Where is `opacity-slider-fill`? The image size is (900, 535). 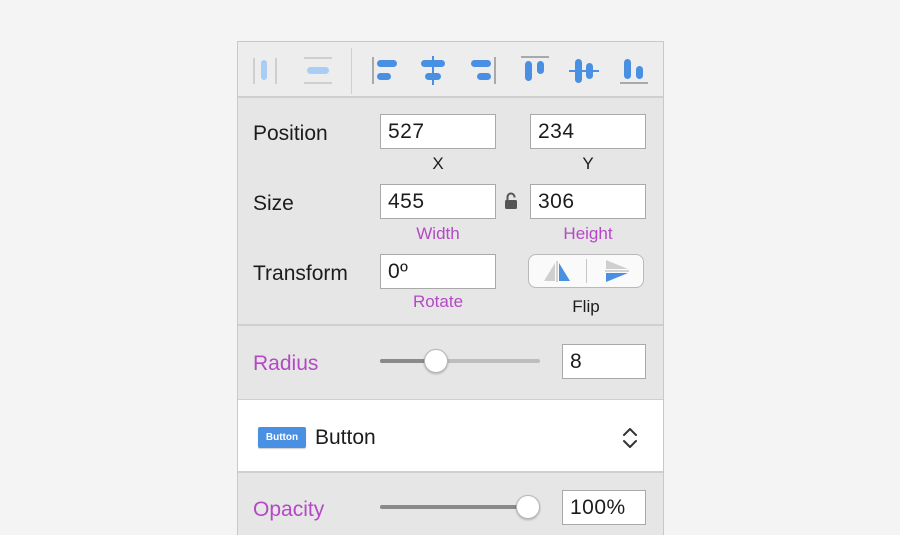
opacity-slider-fill is located at coordinates (454, 507).